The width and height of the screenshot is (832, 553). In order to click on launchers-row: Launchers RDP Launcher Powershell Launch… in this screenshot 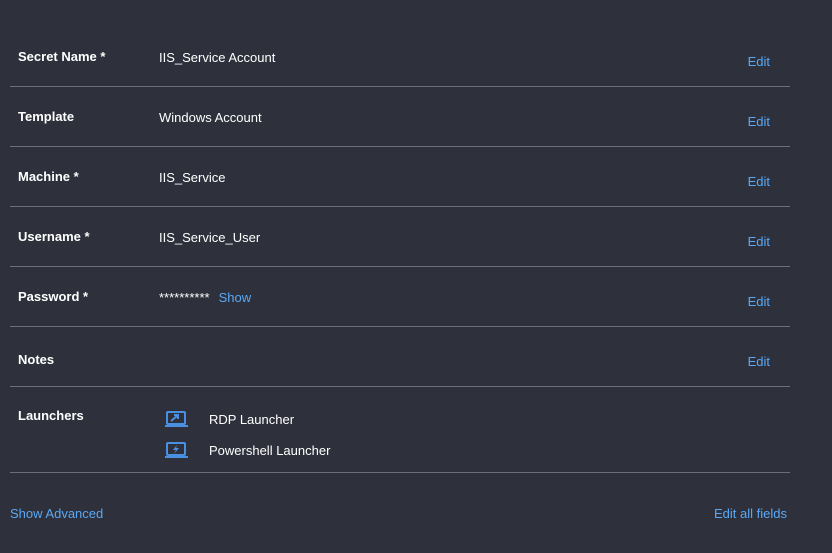, I will do `click(400, 430)`.